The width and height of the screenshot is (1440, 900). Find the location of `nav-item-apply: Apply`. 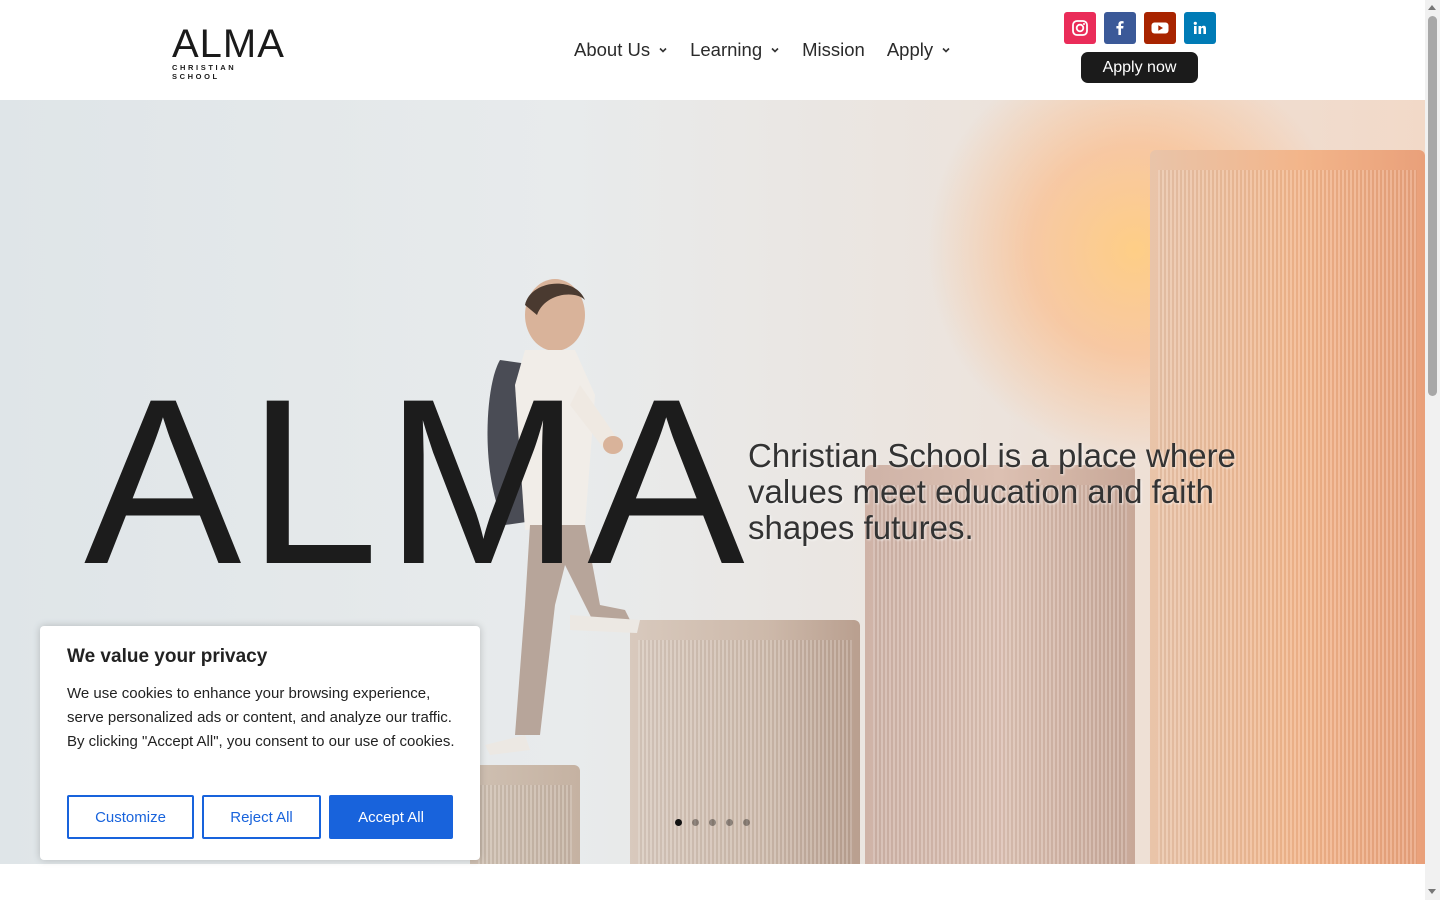

nav-item-apply: Apply is located at coordinates (919, 50).